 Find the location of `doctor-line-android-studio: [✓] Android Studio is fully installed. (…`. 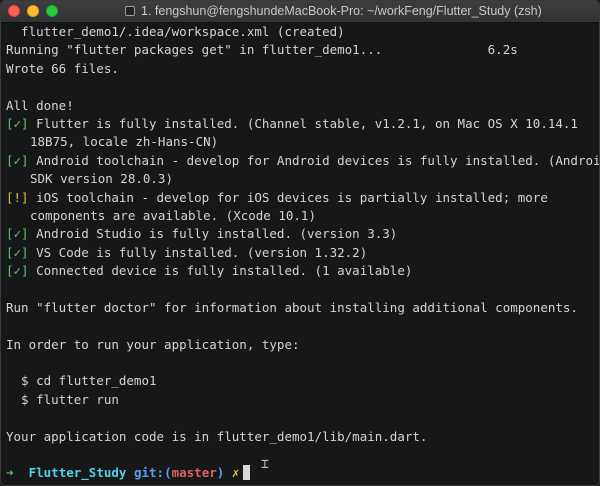

doctor-line-android-studio: [✓] Android Studio is fully installed. (… is located at coordinates (301, 234).